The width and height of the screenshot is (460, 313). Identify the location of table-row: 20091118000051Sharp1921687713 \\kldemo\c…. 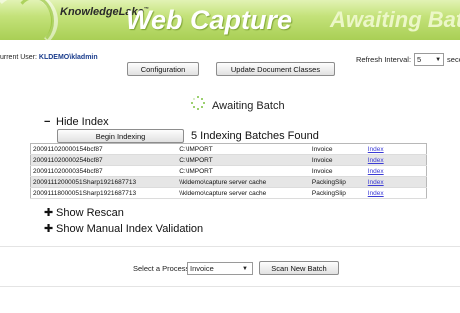
(228, 193).